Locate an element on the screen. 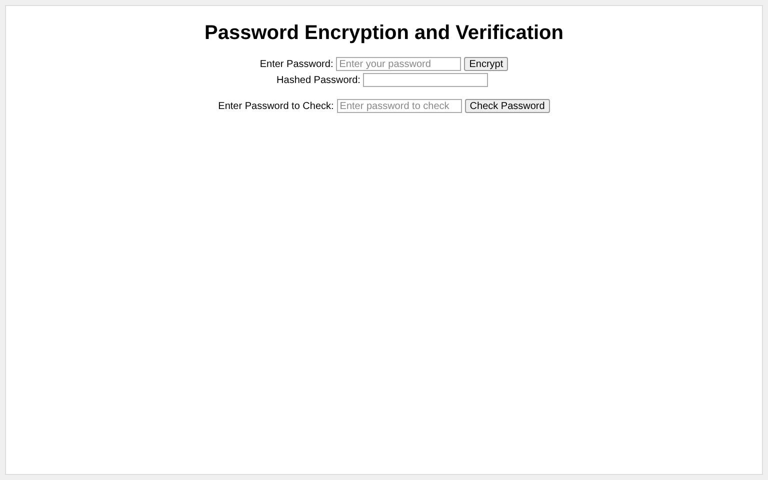 This screenshot has width=768, height=480. input-field is located at coordinates (425, 80).